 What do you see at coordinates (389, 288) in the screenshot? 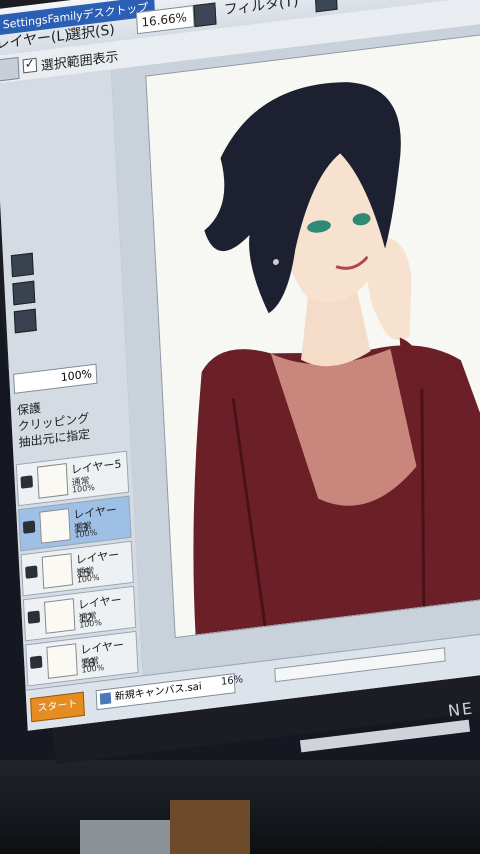
I see `hand` at bounding box center [389, 288].